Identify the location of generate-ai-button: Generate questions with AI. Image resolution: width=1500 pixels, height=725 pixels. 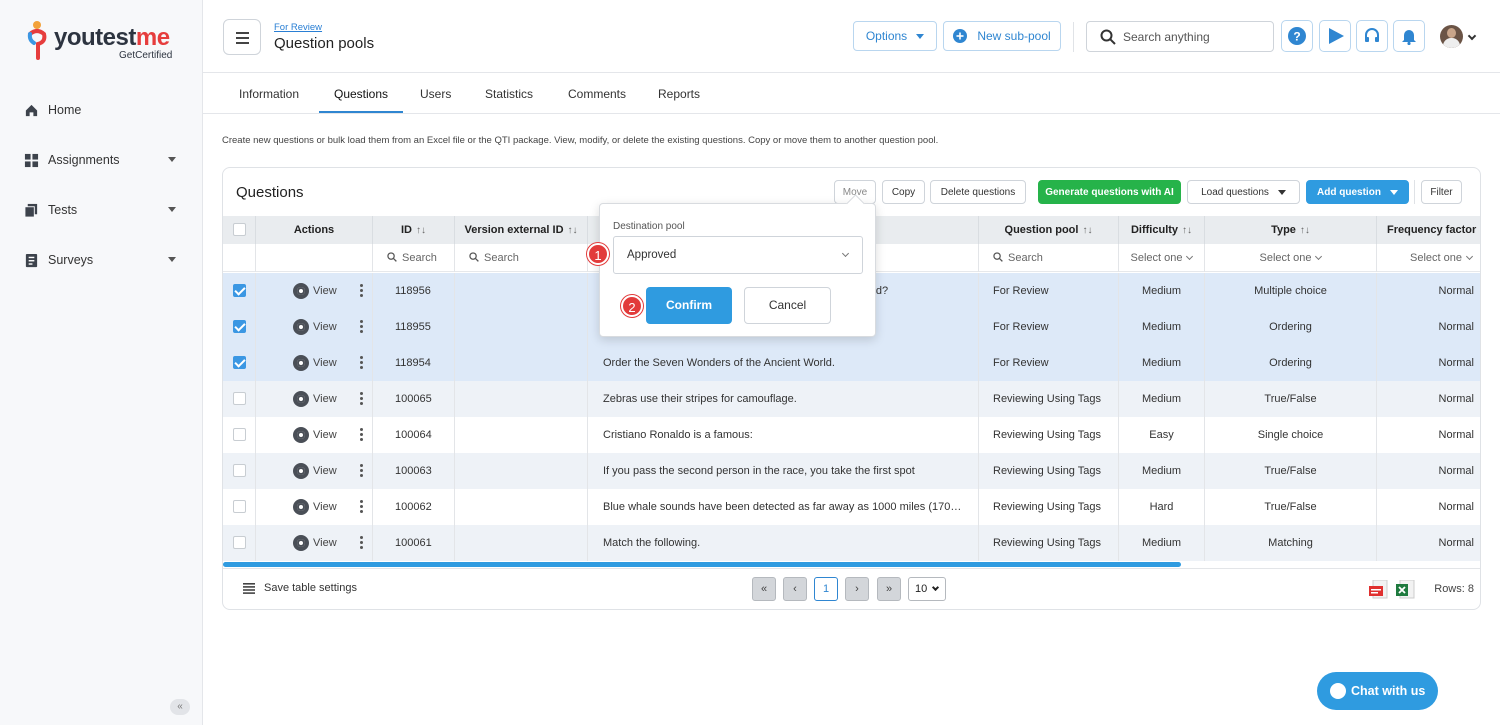
(1109, 192).